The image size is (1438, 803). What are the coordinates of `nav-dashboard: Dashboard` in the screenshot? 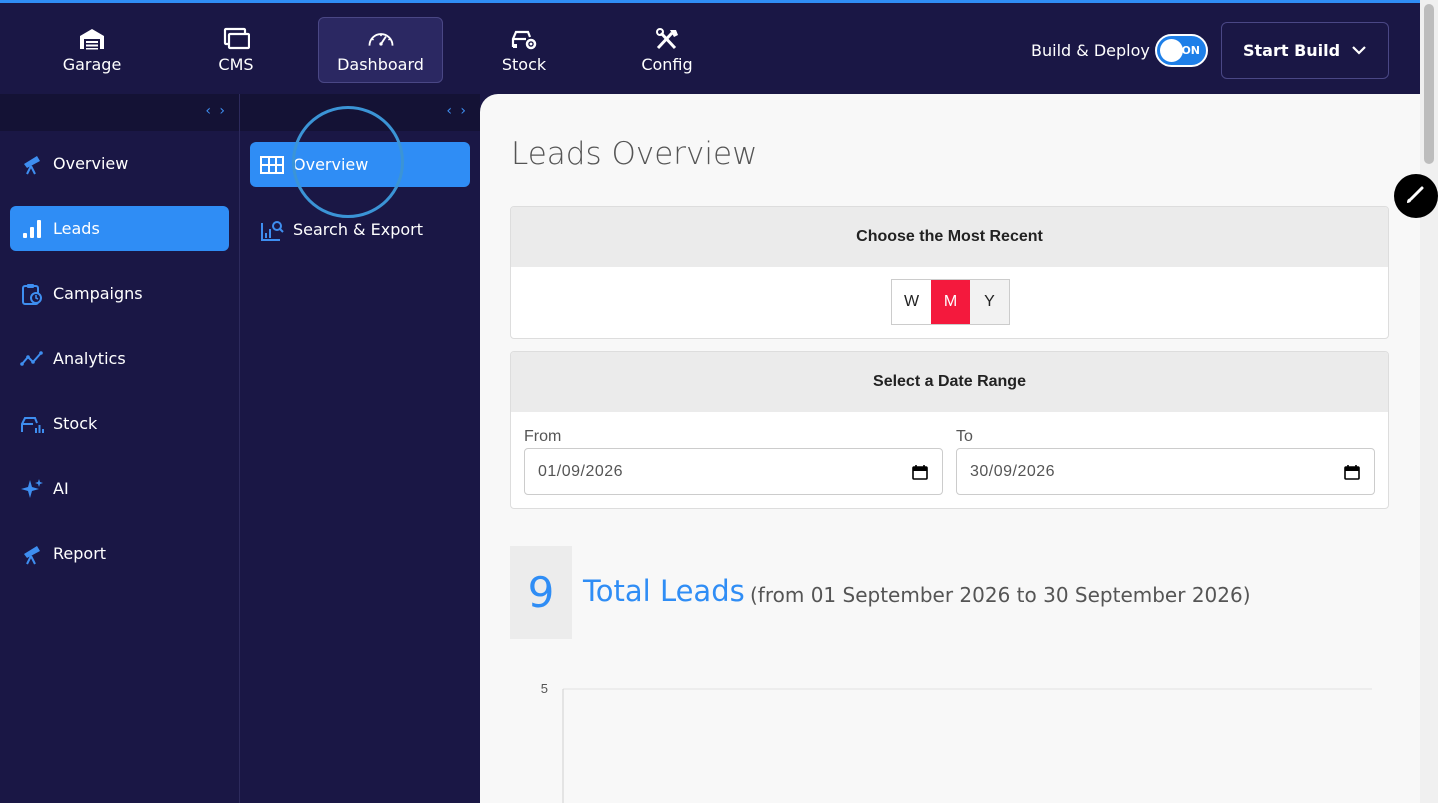 It's located at (380, 50).